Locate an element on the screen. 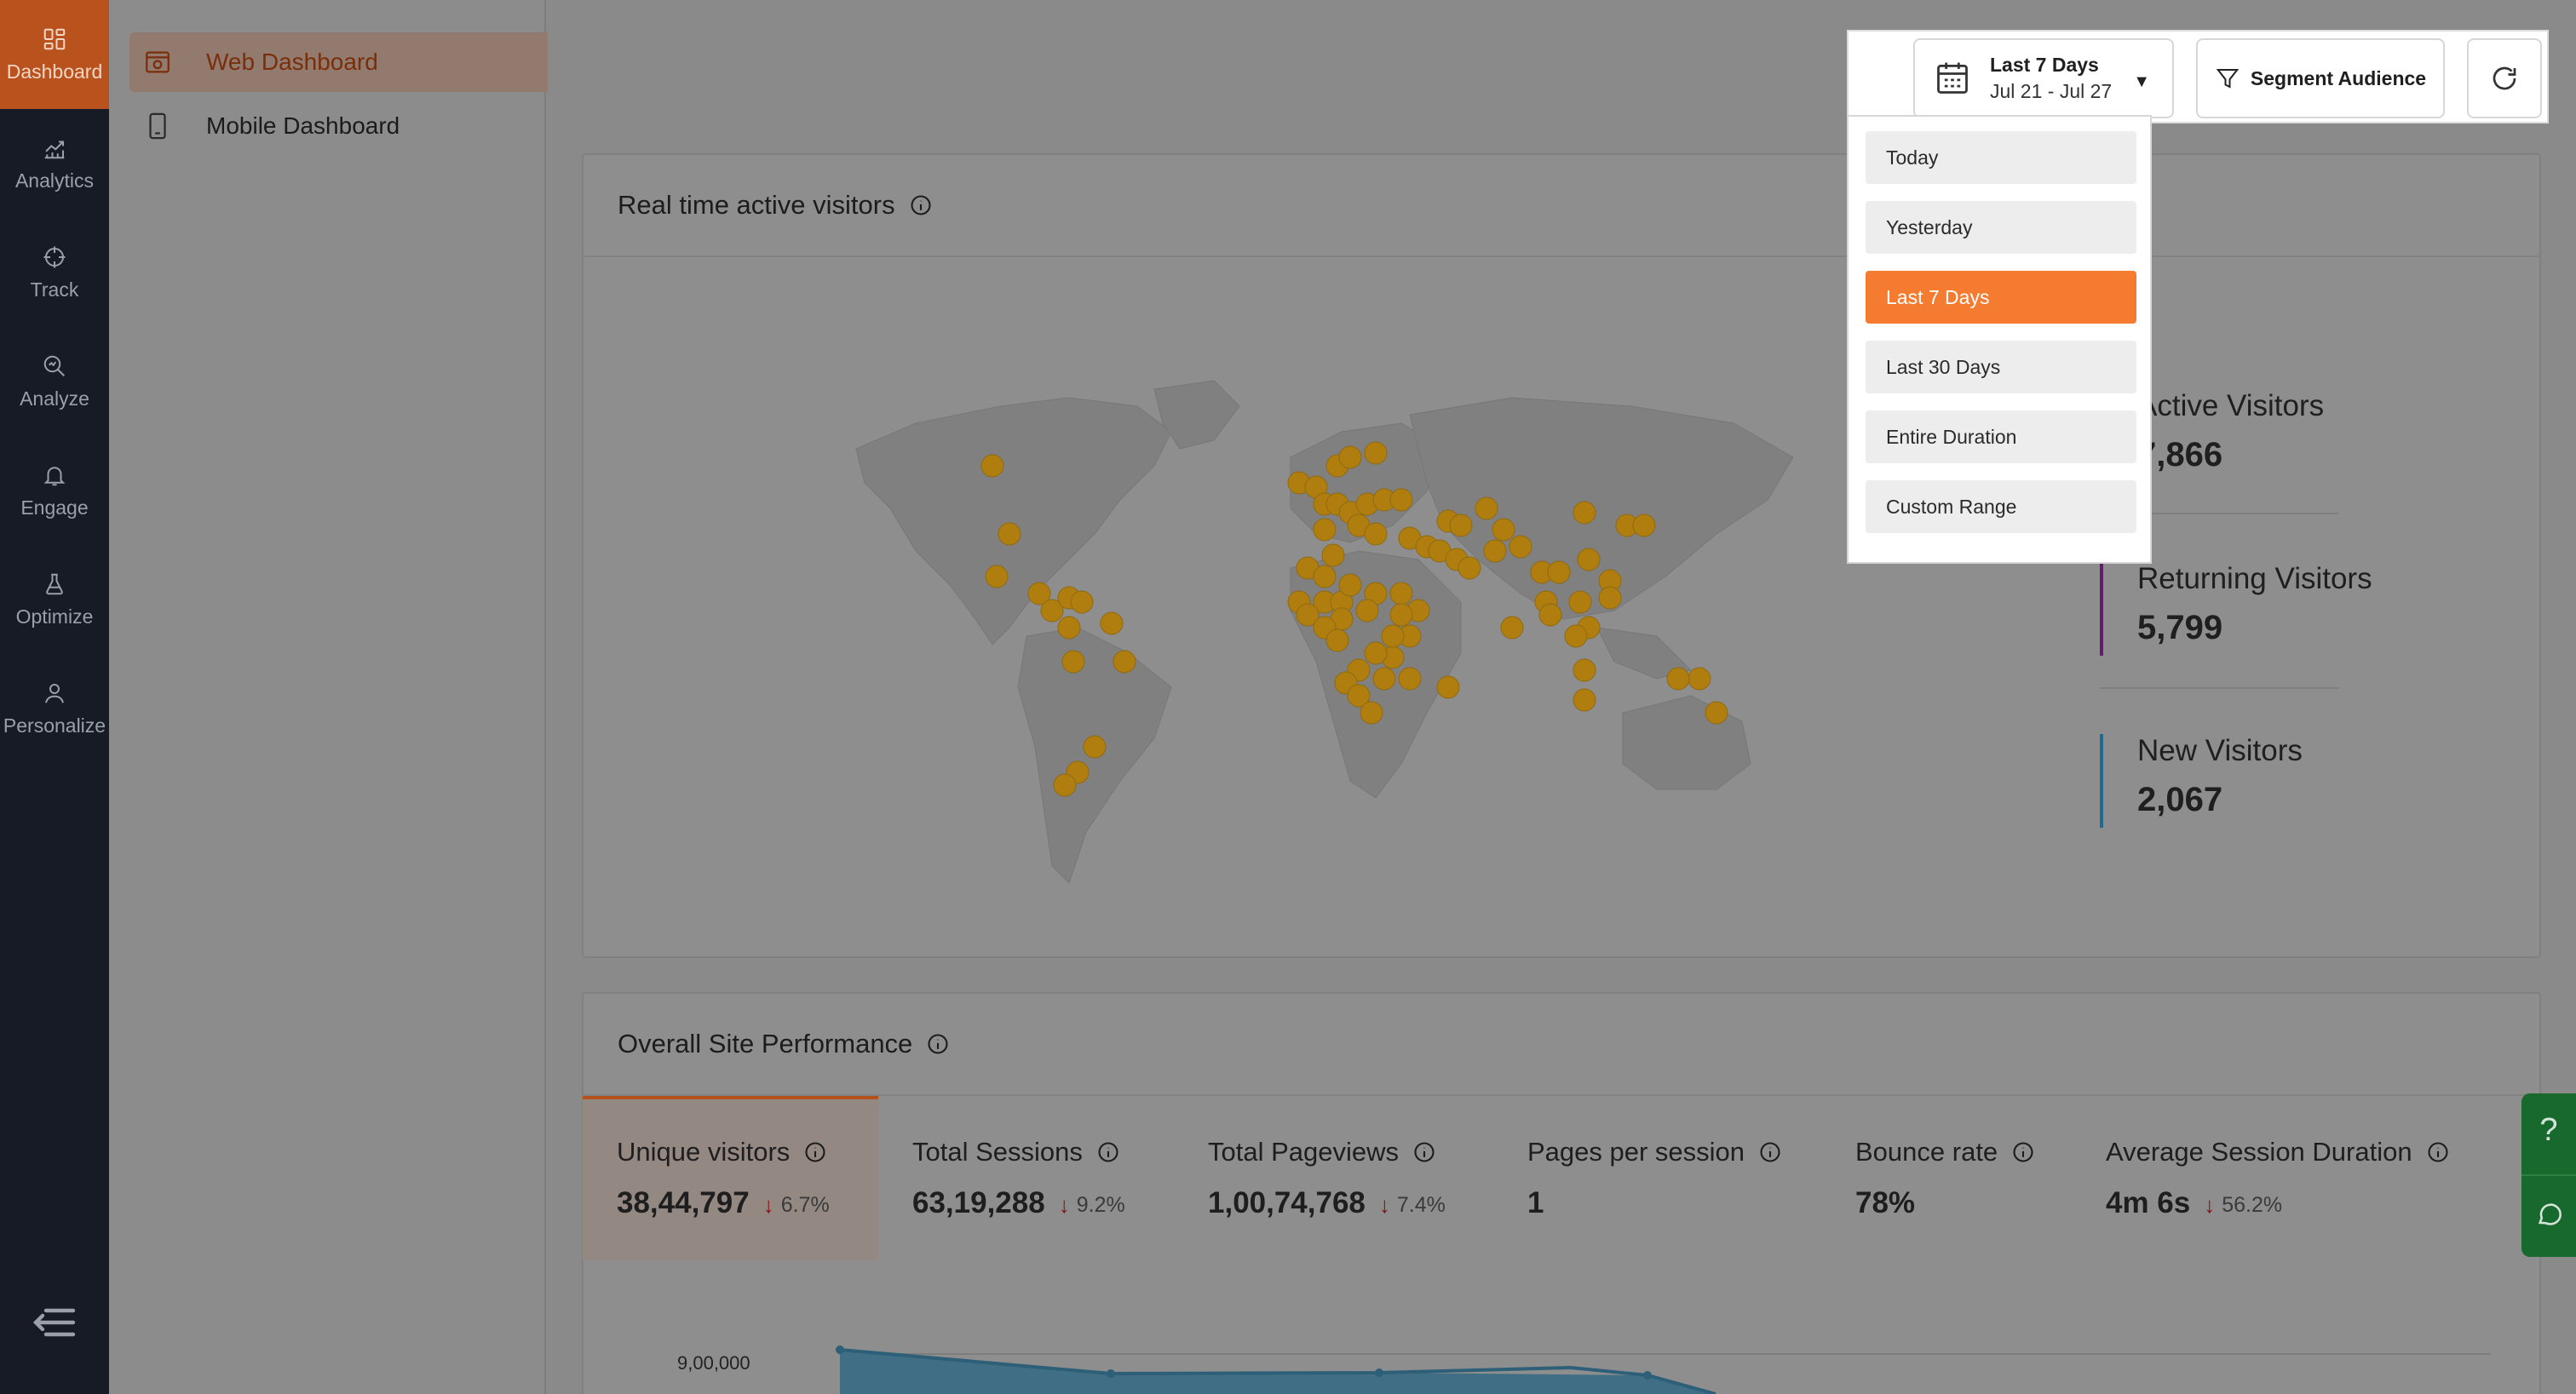  metric-change: ↓ 6.7% is located at coordinates (797, 1205).